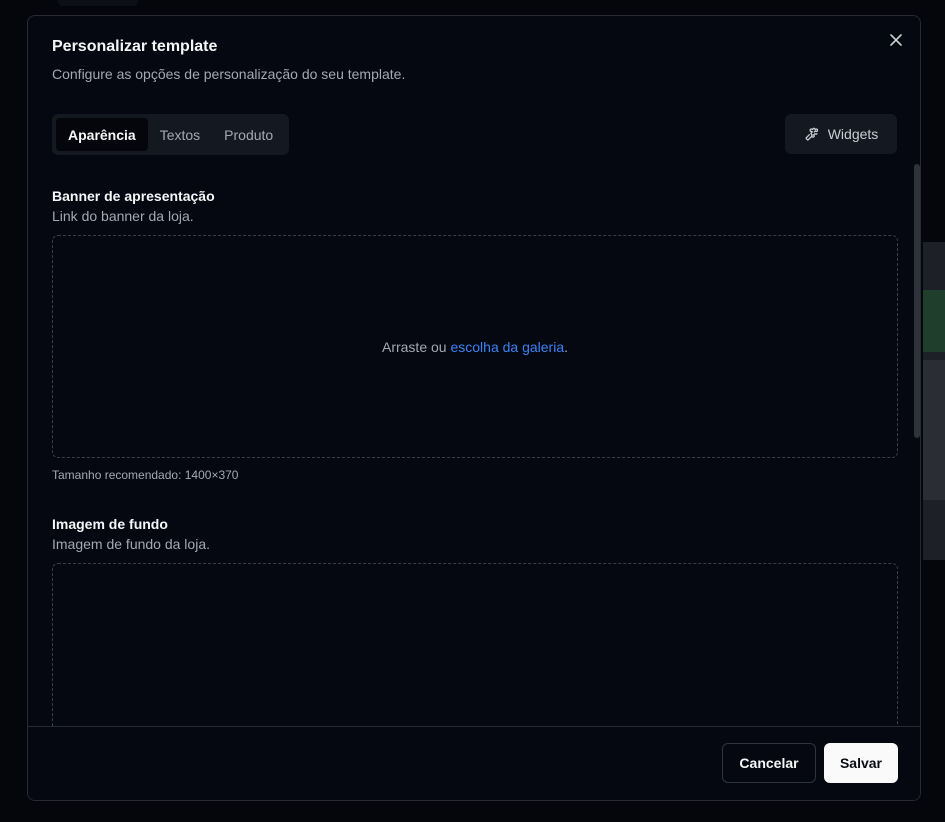  What do you see at coordinates (131, 544) in the screenshot?
I see `background-section-desc: Imagem de fundo da loja.` at bounding box center [131, 544].